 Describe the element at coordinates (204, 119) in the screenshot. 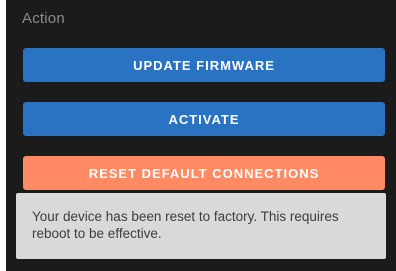

I see `activate-button: ACTIVATE` at that location.